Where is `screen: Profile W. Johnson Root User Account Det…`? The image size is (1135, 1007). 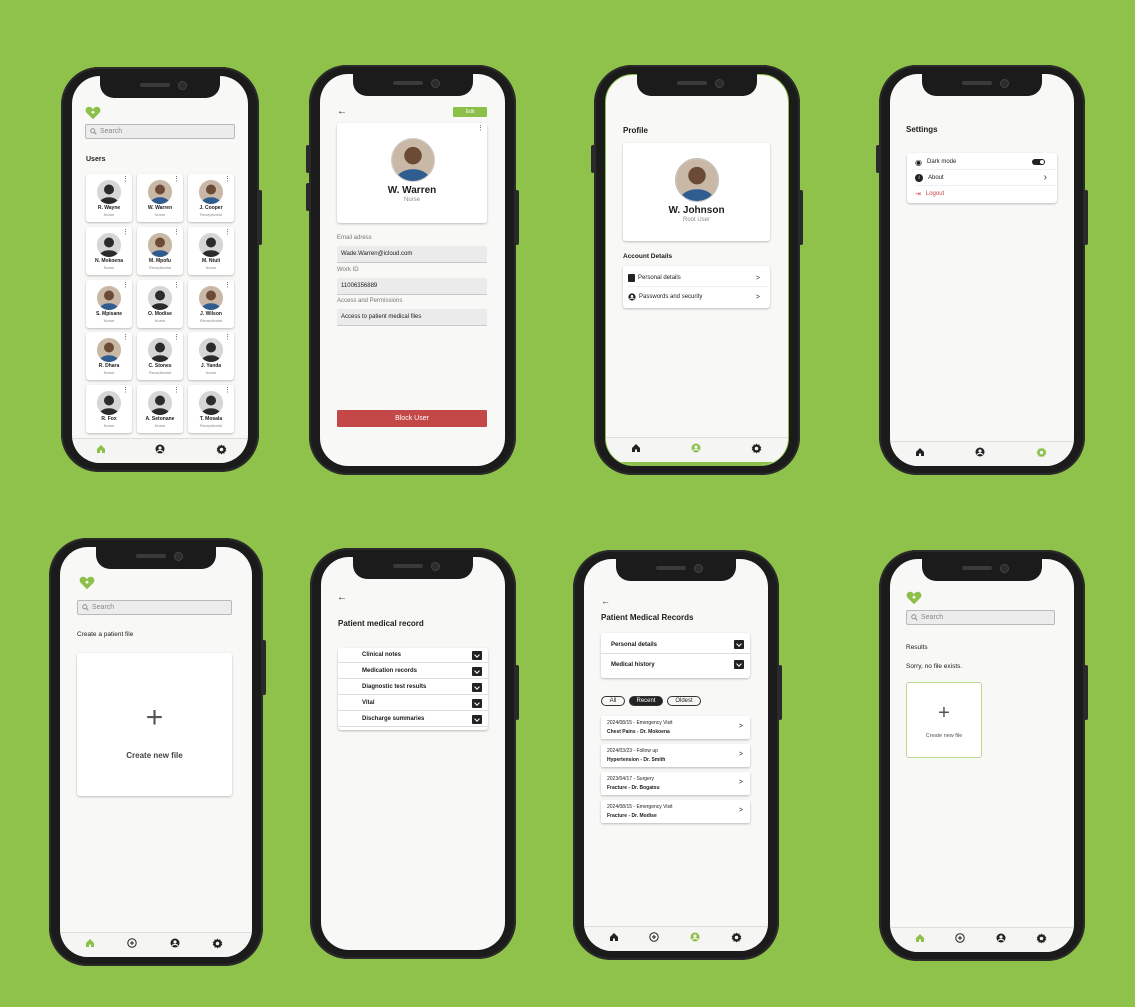 screen: Profile W. Johnson Root User Account Det… is located at coordinates (697, 270).